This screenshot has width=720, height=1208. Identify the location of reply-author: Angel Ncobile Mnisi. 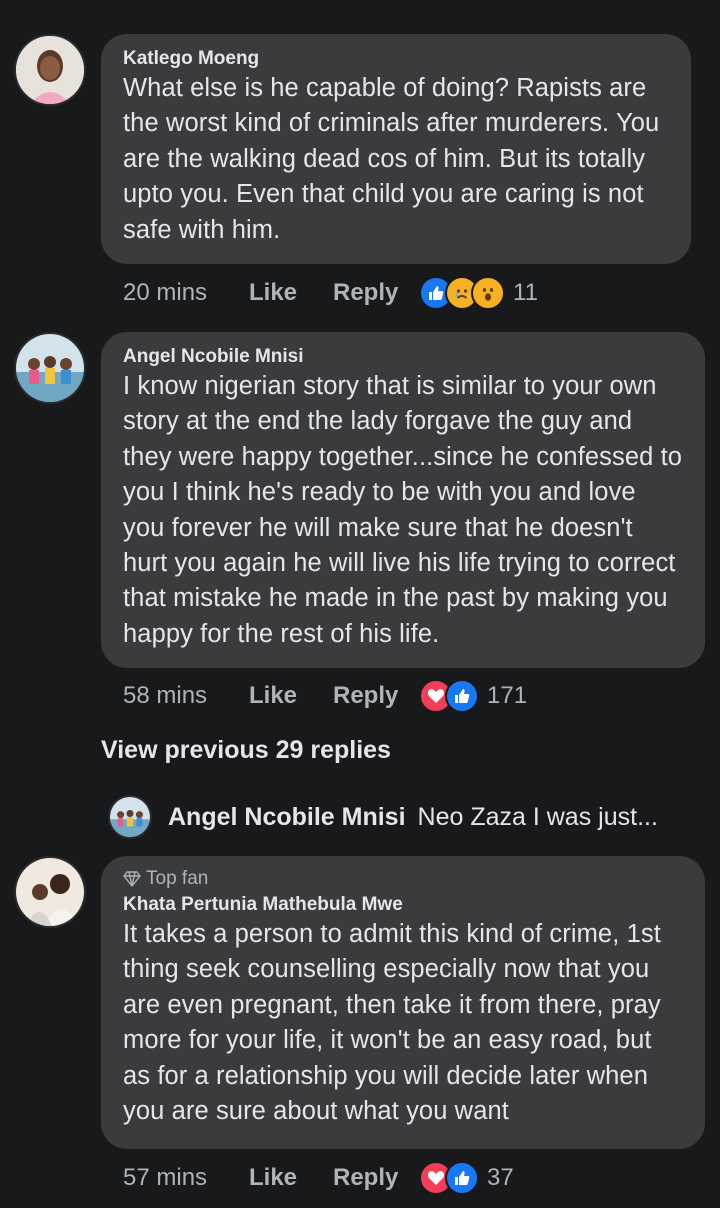
(287, 817).